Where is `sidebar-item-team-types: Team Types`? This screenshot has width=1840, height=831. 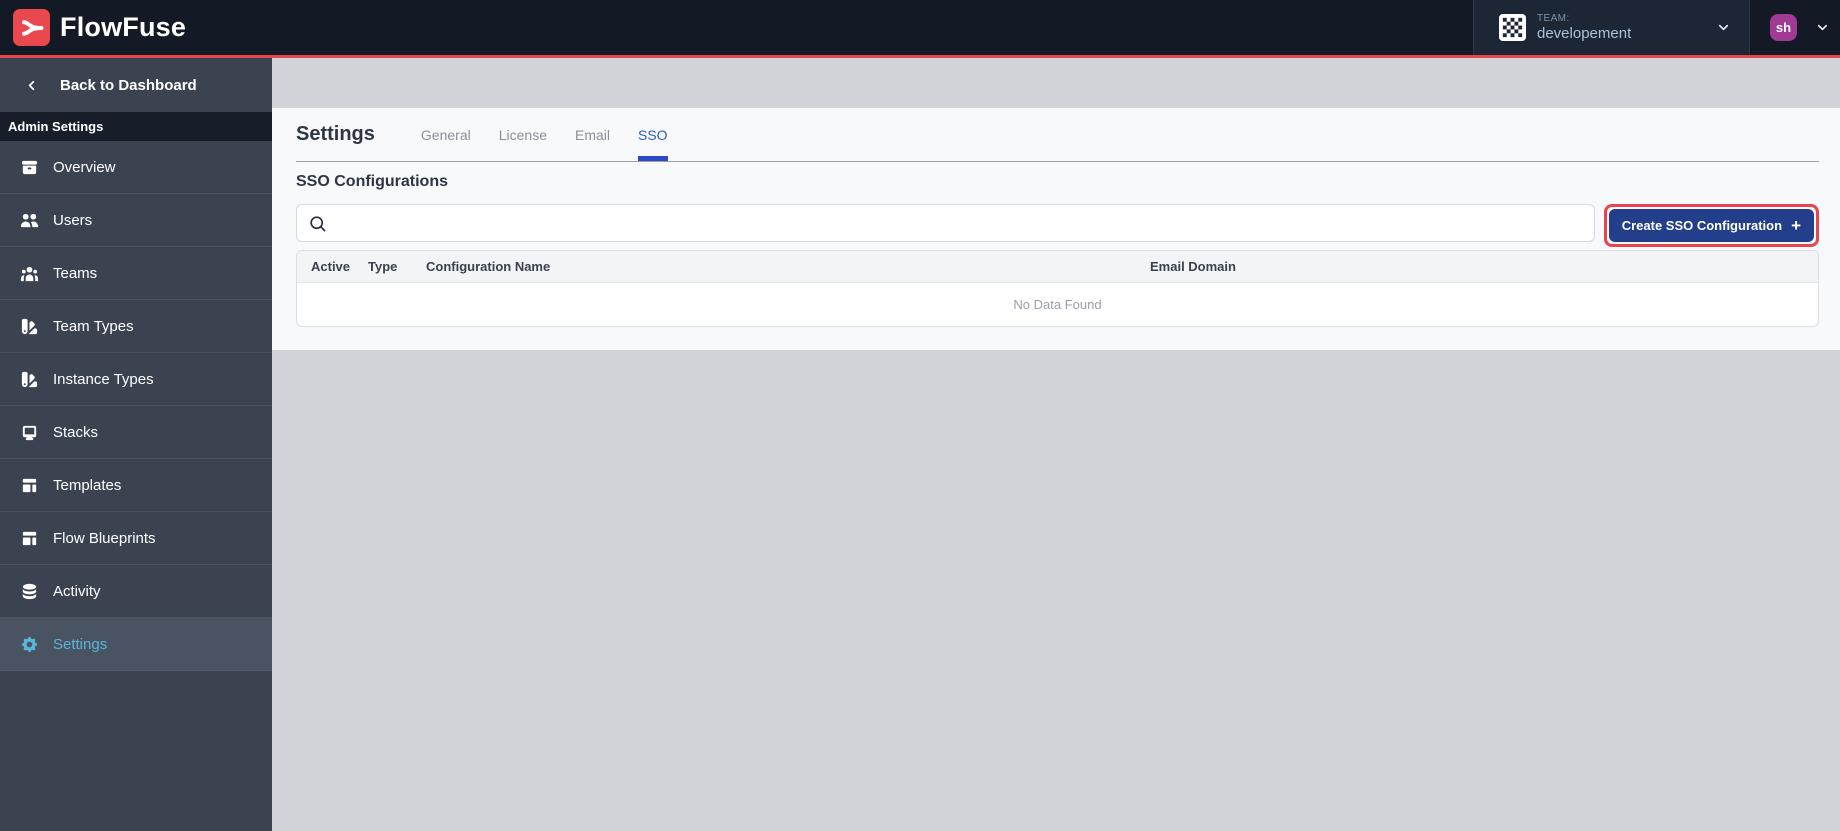
sidebar-item-team-types: Team Types is located at coordinates (136, 326).